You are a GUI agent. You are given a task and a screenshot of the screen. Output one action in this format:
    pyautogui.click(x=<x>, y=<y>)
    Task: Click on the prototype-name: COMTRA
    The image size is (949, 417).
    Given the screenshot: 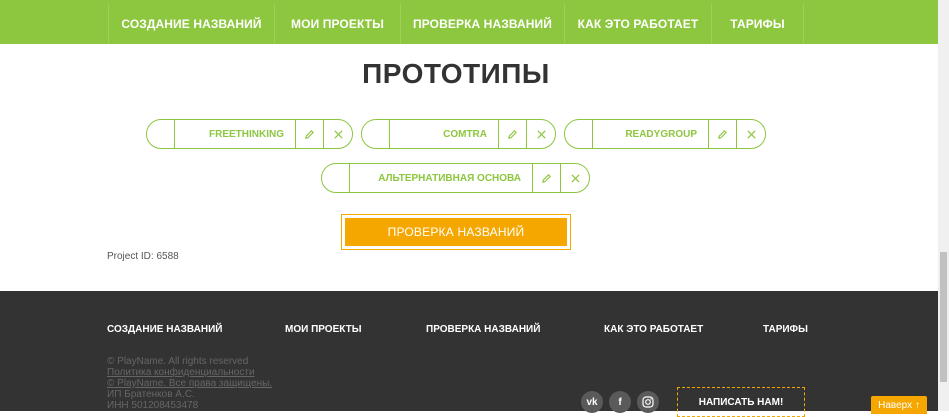 What is the action you would take?
    pyautogui.click(x=444, y=134)
    